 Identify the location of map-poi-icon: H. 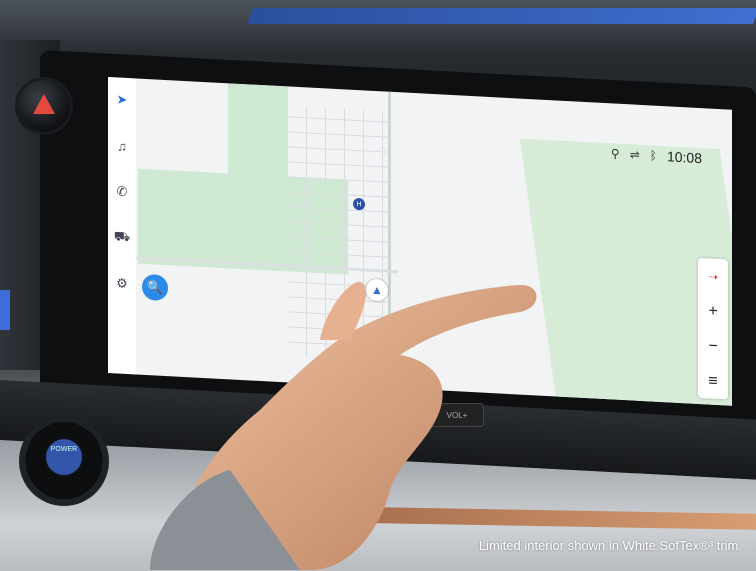
(359, 204).